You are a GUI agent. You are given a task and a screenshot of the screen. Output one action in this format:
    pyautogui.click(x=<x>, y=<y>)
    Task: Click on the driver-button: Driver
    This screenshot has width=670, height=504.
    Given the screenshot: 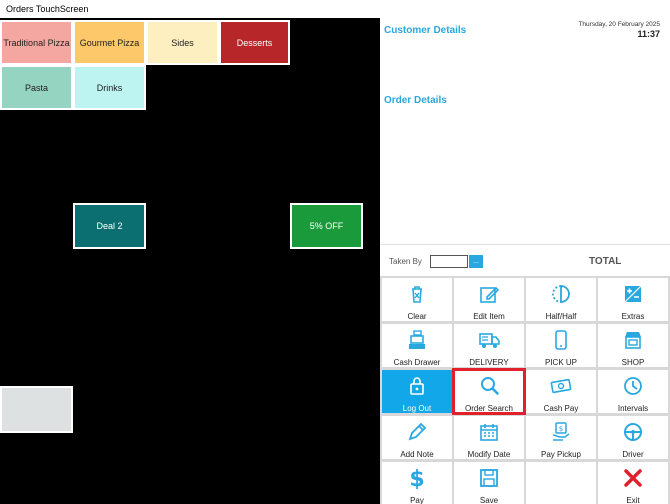 What is the action you would take?
    pyautogui.click(x=633, y=437)
    